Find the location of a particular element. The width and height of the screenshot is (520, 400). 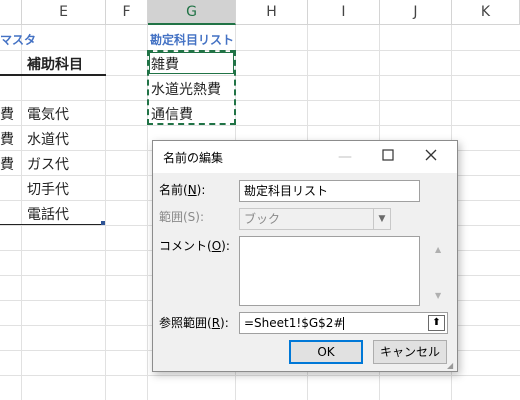

column-header-h: H is located at coordinates (272, 12).